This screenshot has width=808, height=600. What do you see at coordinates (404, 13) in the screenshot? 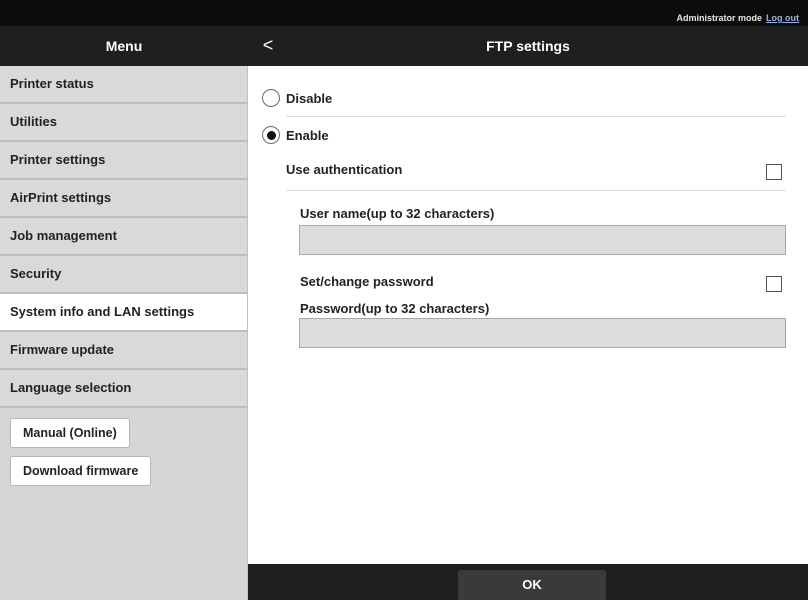
I see `top-status-bar: Administrator mode Log out` at bounding box center [404, 13].